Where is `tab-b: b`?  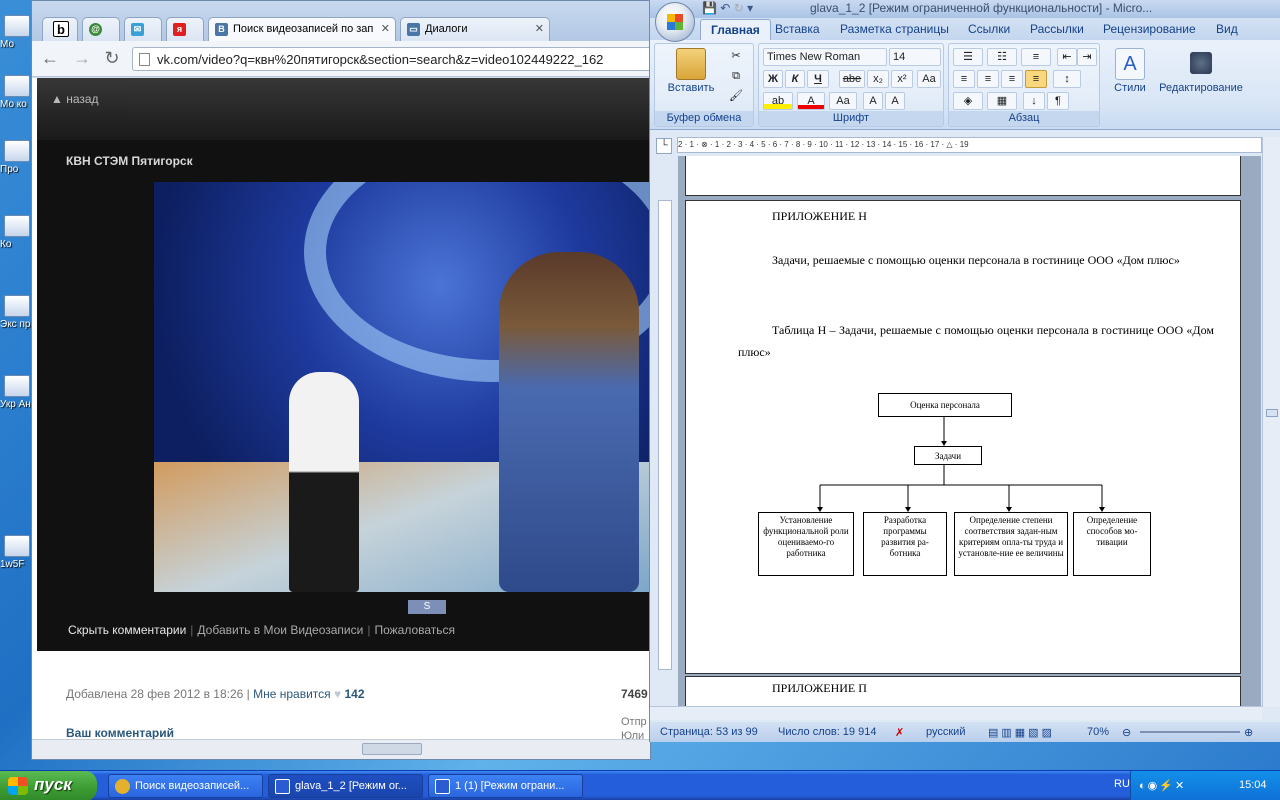
tab-b: b is located at coordinates (60, 29).